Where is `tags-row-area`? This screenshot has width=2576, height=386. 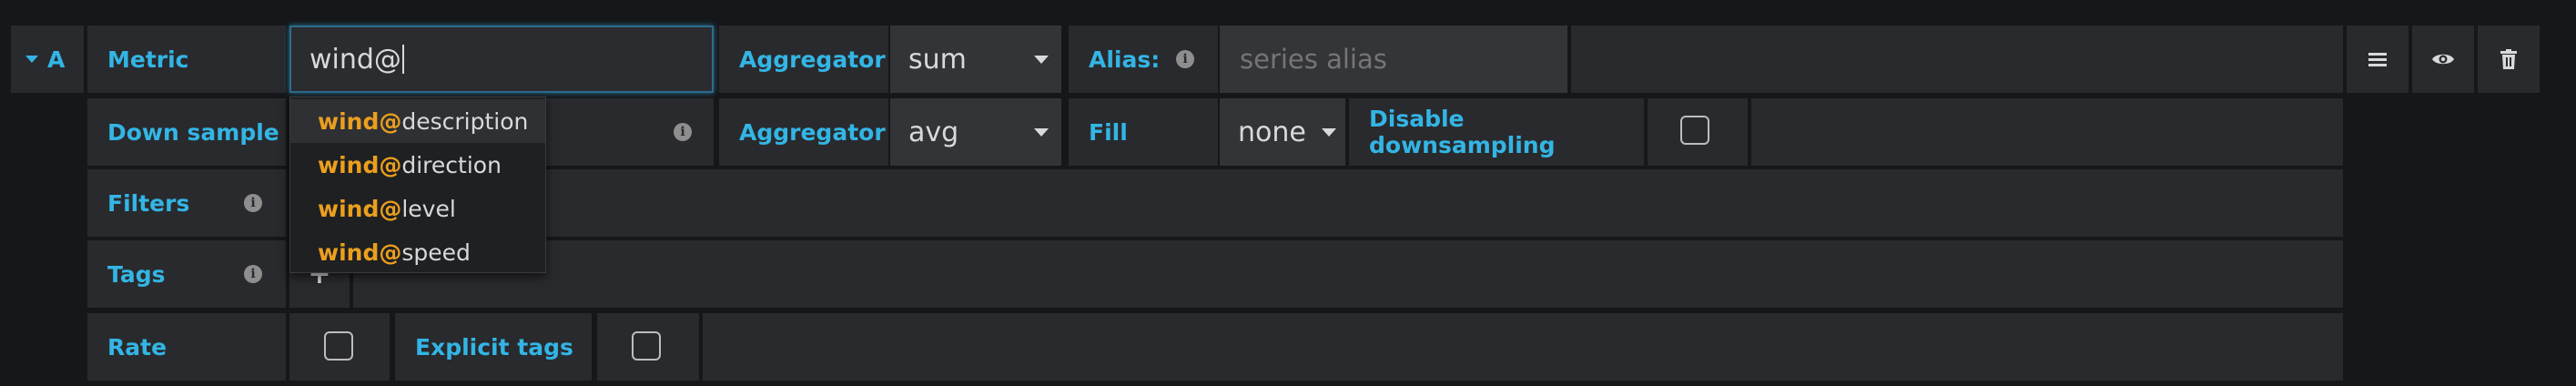
tags-row-area is located at coordinates (1348, 274).